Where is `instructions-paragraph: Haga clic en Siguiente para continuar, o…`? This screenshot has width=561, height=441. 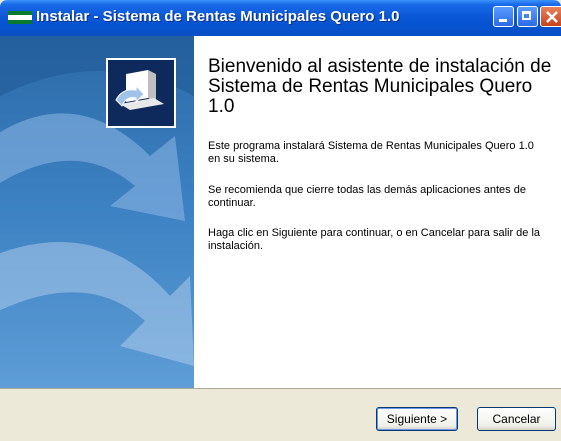 instructions-paragraph: Haga clic en Siguiente para continuar, o… is located at coordinates (374, 239).